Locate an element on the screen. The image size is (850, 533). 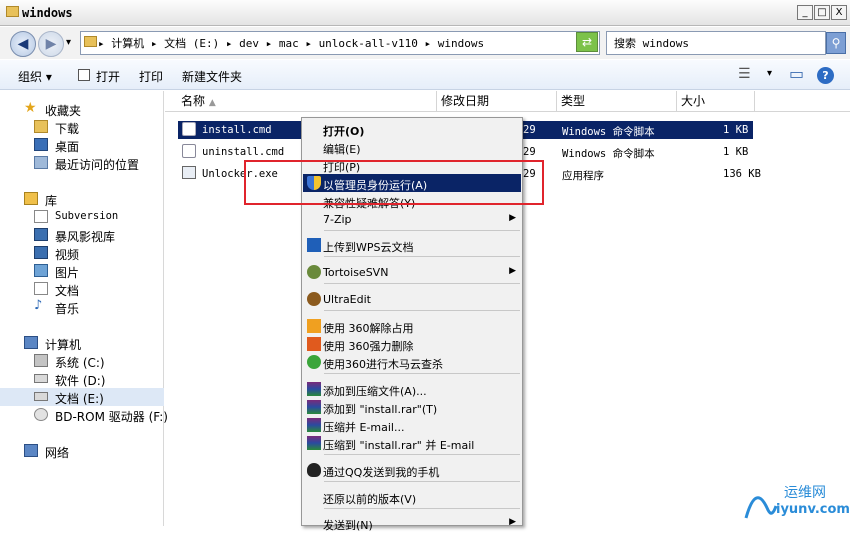
sidebar-favorites: ★ 收藏夹 is located at coordinates (82, 109).